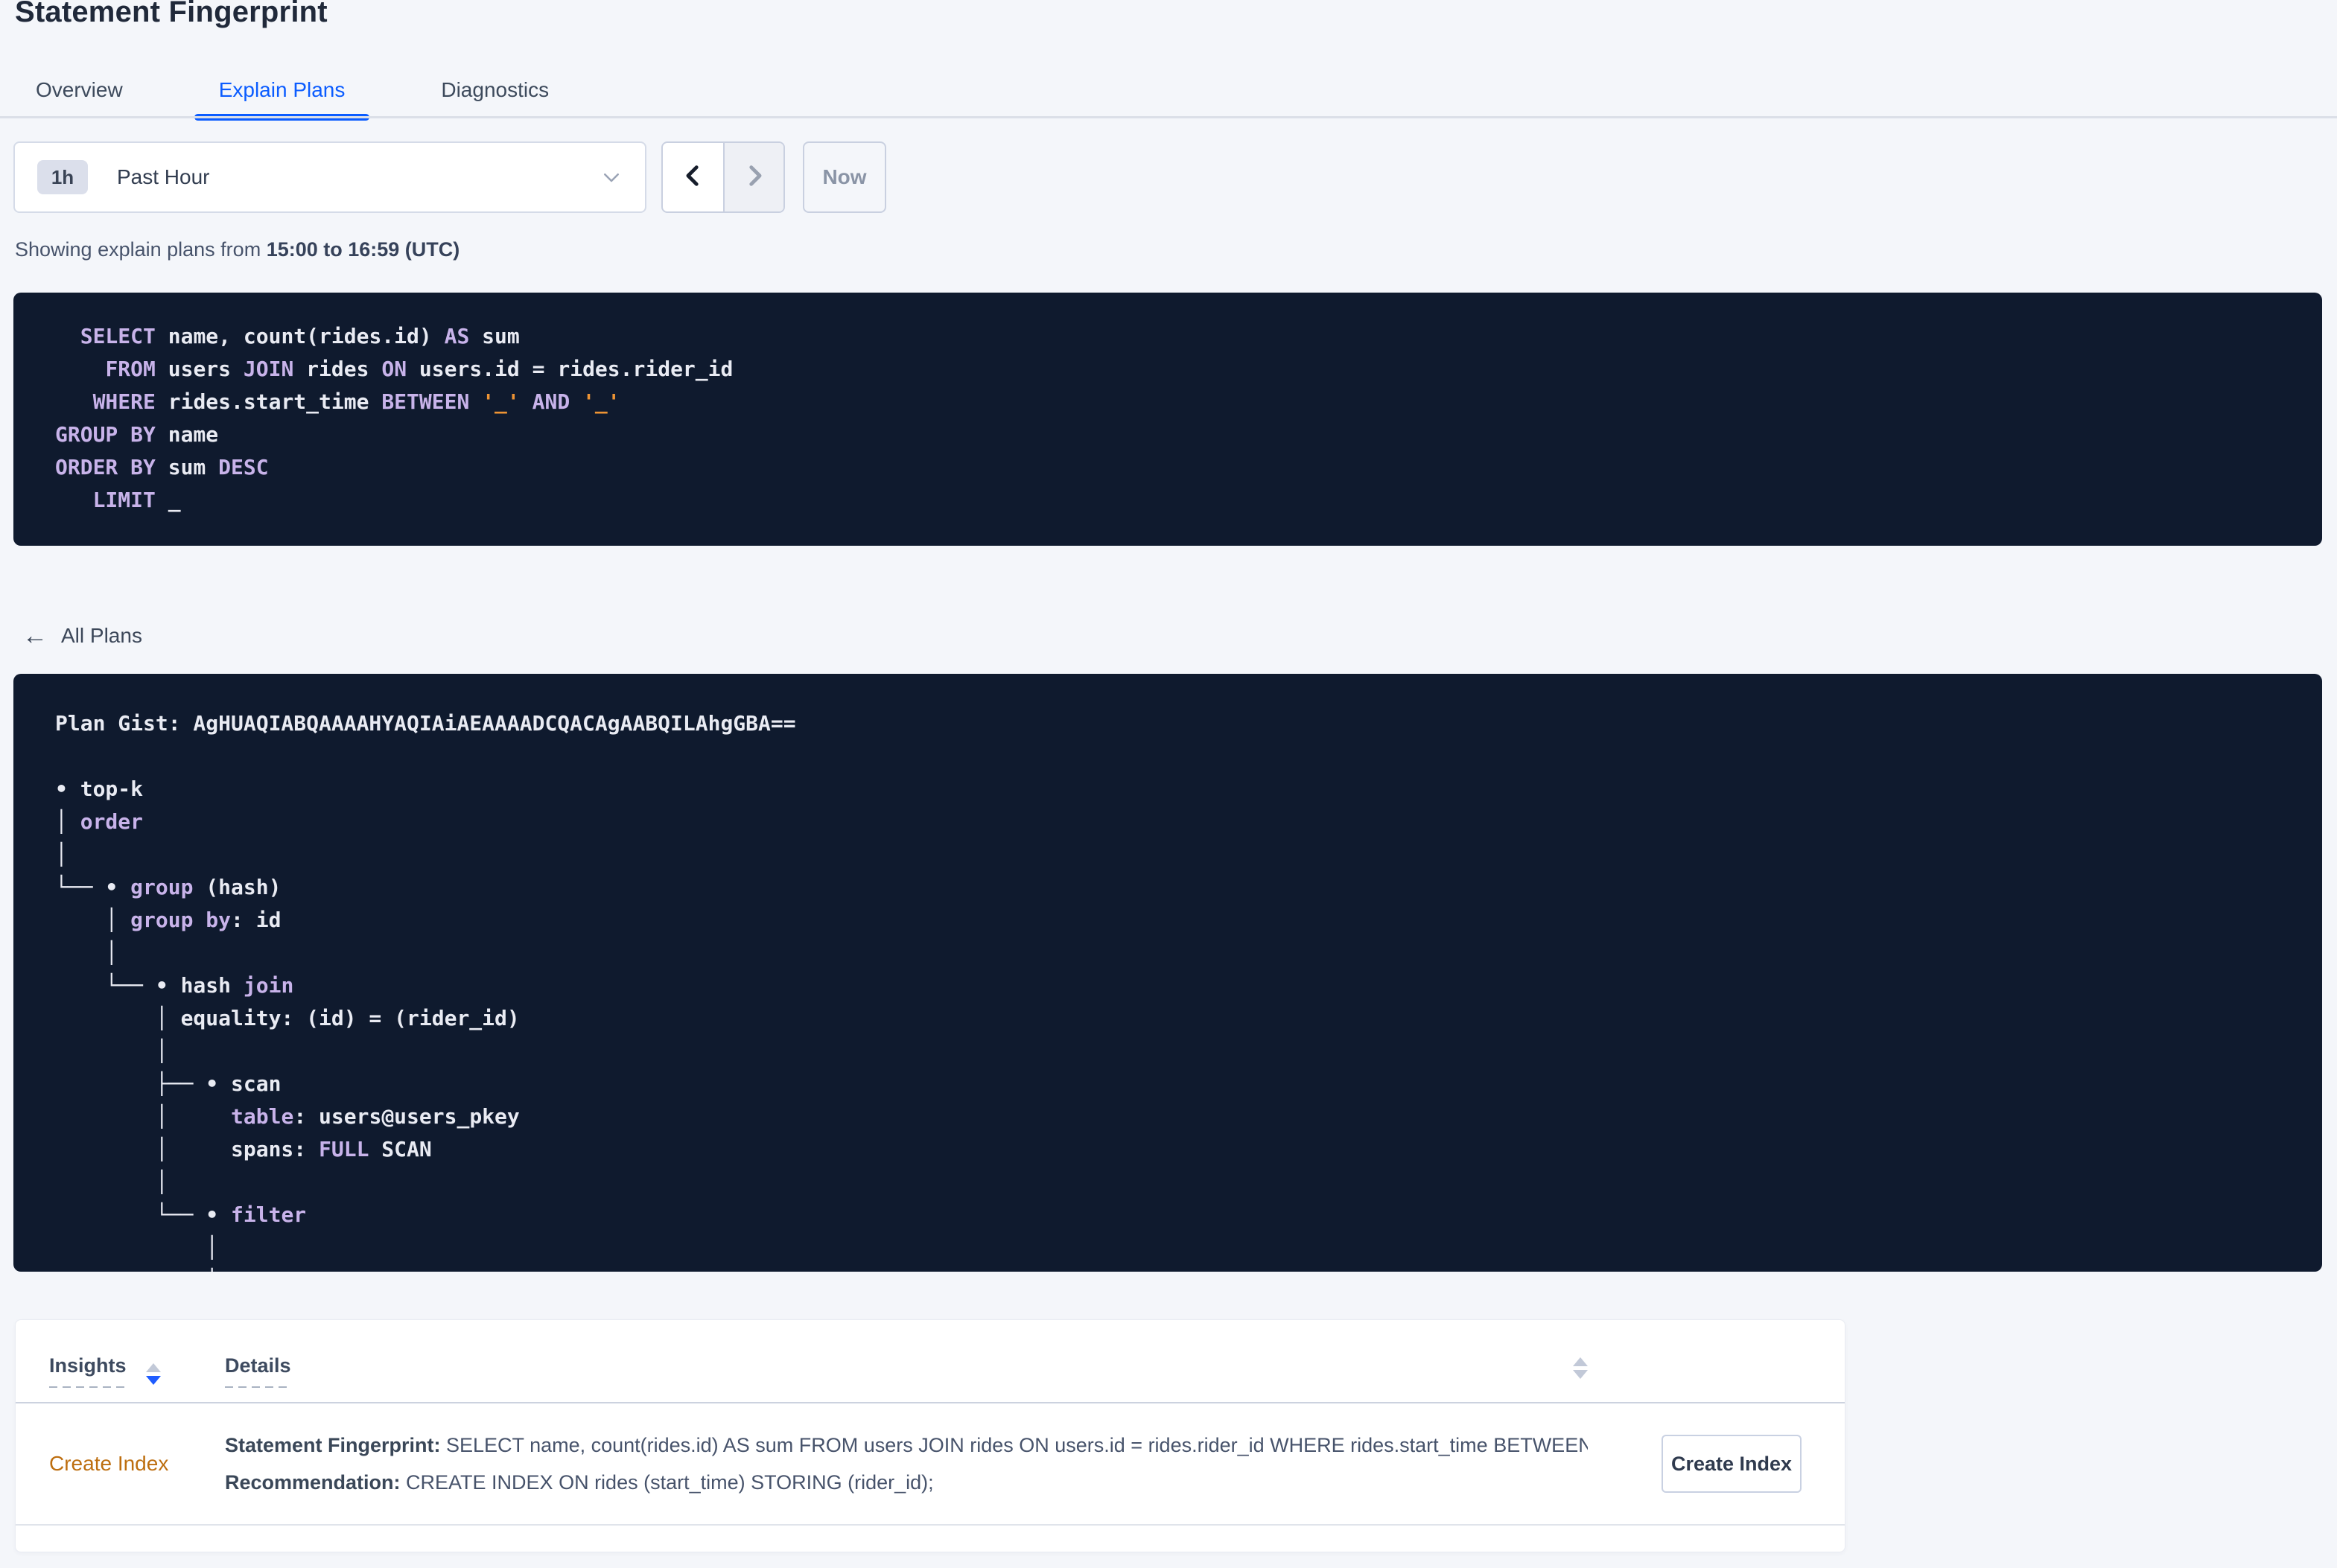 The height and width of the screenshot is (1568, 2337). What do you see at coordinates (137, 500) in the screenshot?
I see `code-line: LIMIT _` at bounding box center [137, 500].